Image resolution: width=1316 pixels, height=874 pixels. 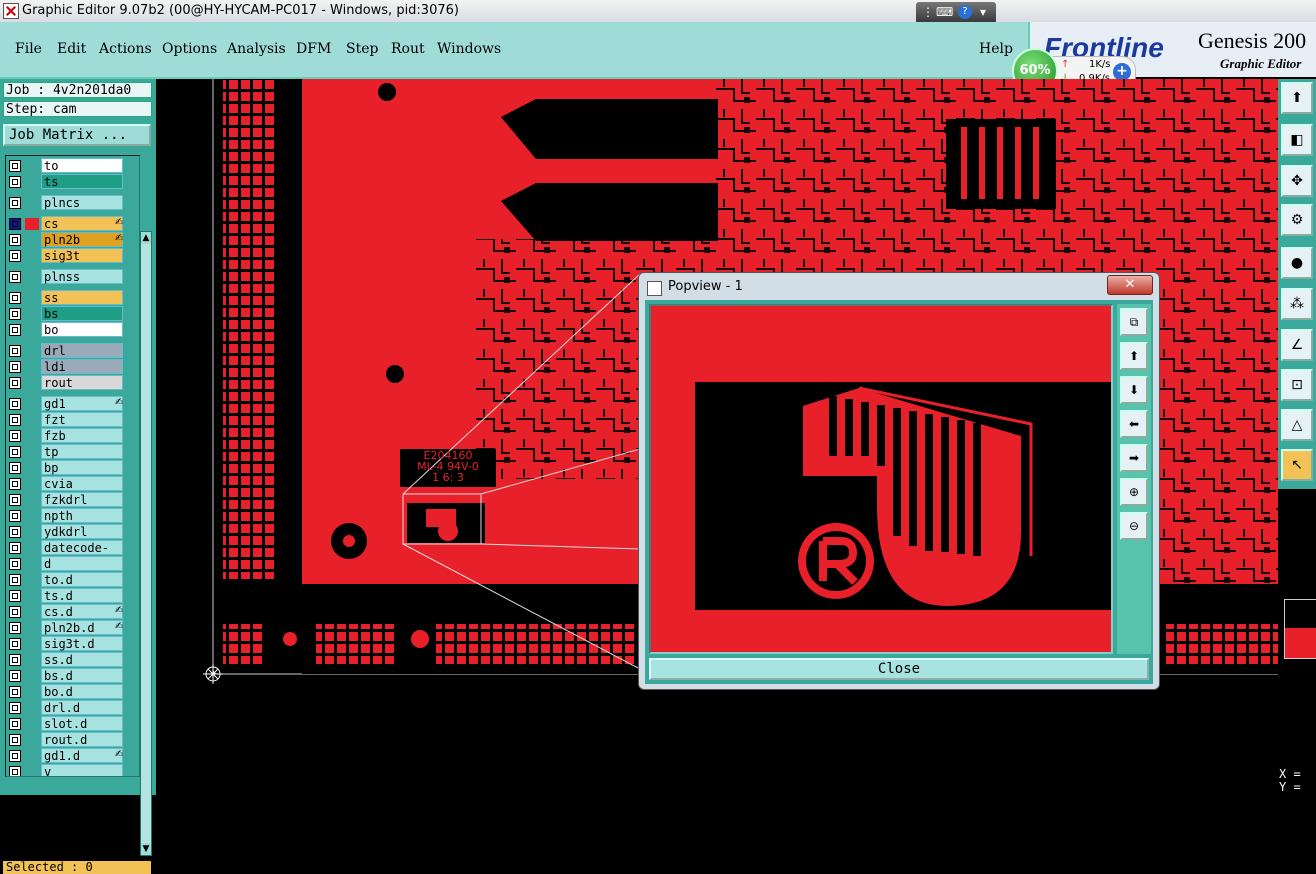 I want to click on layer-name: fzkdrl, so click(x=82, y=499).